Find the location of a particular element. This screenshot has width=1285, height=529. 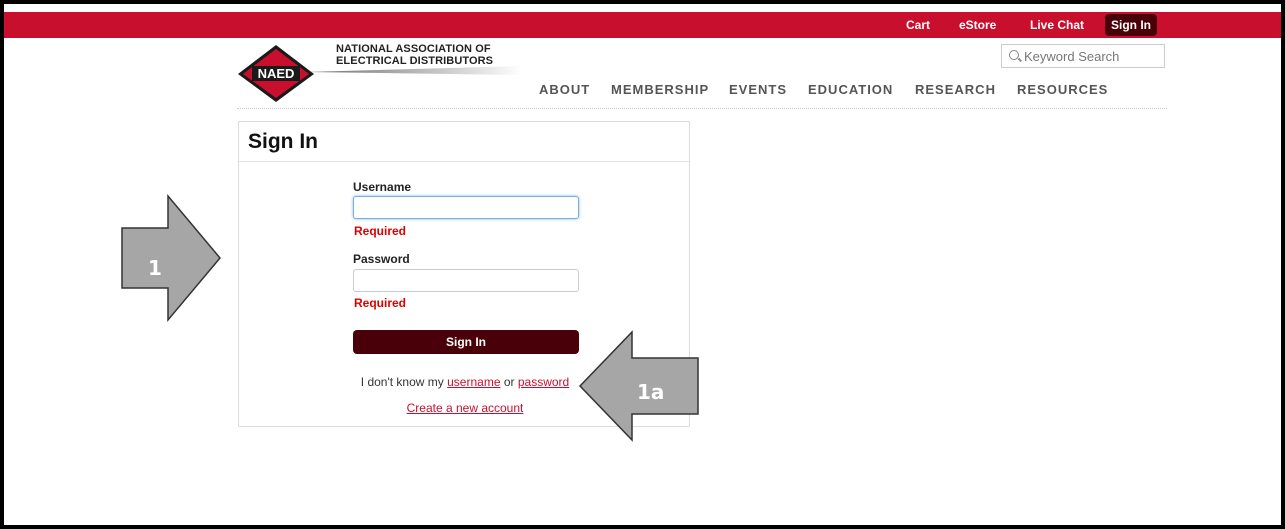

panel-title: Sign In is located at coordinates (283, 141).